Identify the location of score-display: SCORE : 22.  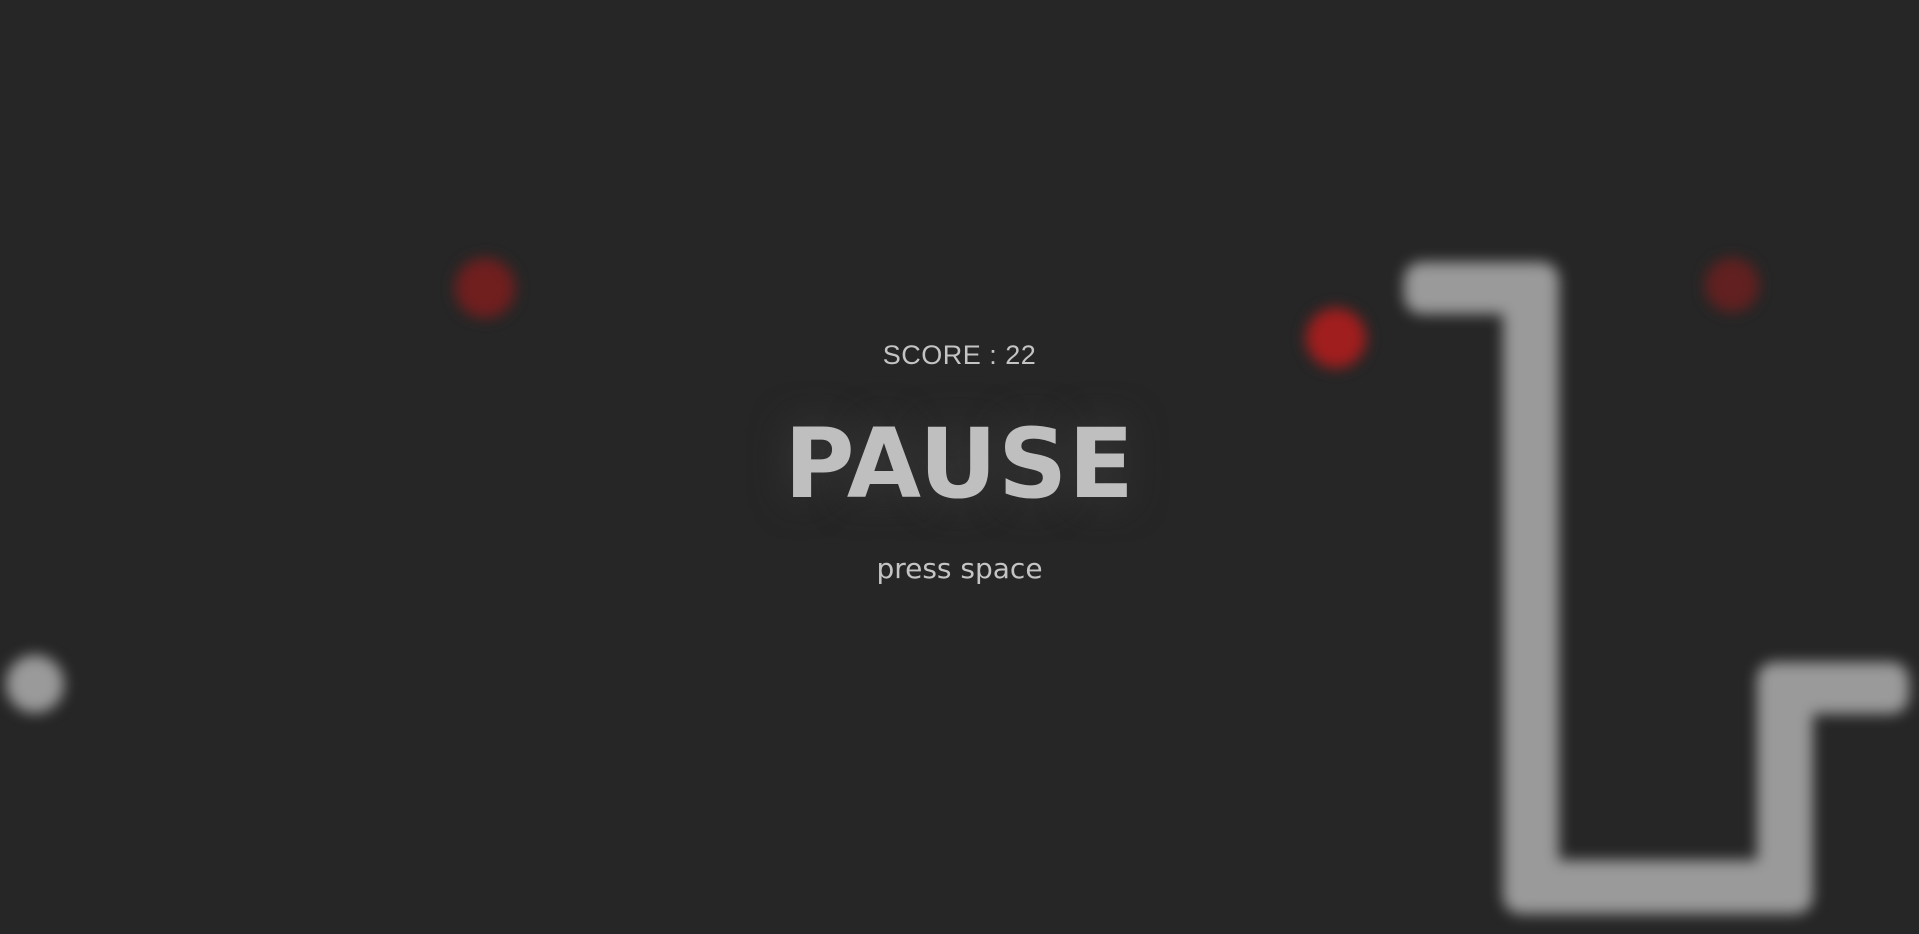
(959, 355).